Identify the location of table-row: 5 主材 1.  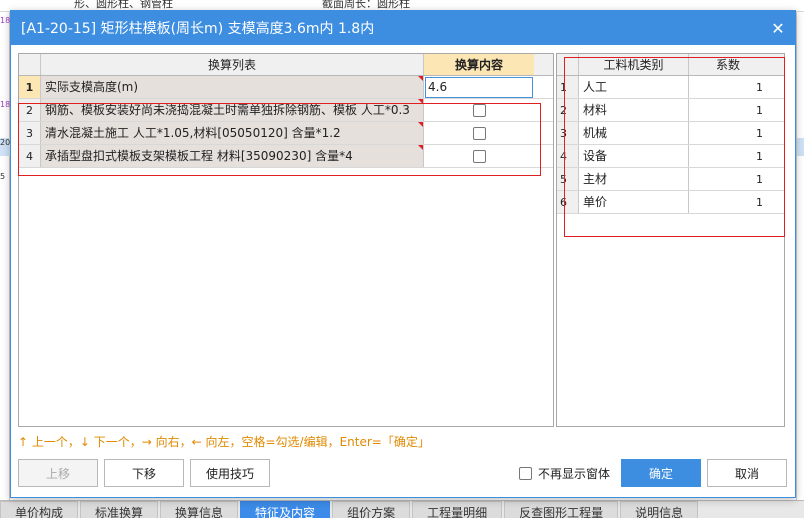
(670, 179).